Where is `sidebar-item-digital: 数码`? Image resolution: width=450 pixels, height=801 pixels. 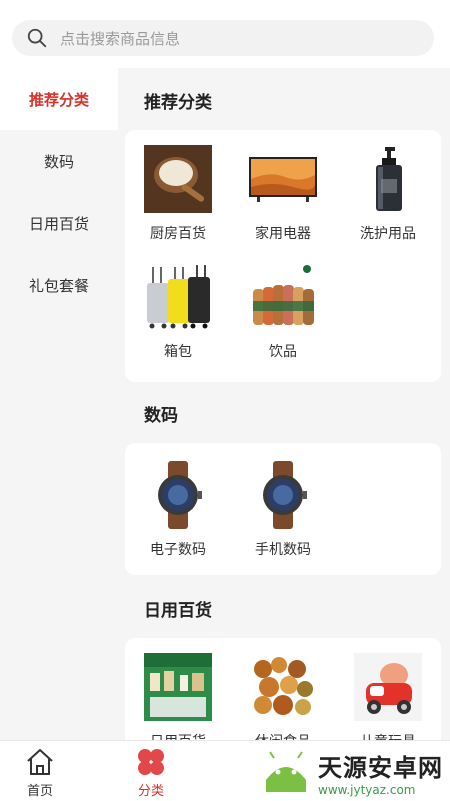 sidebar-item-digital: 数码 is located at coordinates (59, 161).